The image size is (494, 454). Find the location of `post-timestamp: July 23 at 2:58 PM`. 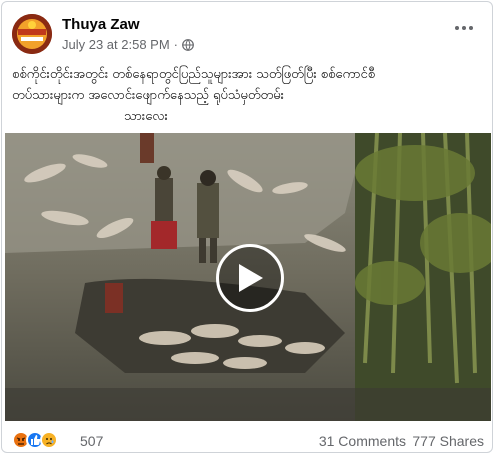

post-timestamp: July 23 at 2:58 PM is located at coordinates (116, 44).